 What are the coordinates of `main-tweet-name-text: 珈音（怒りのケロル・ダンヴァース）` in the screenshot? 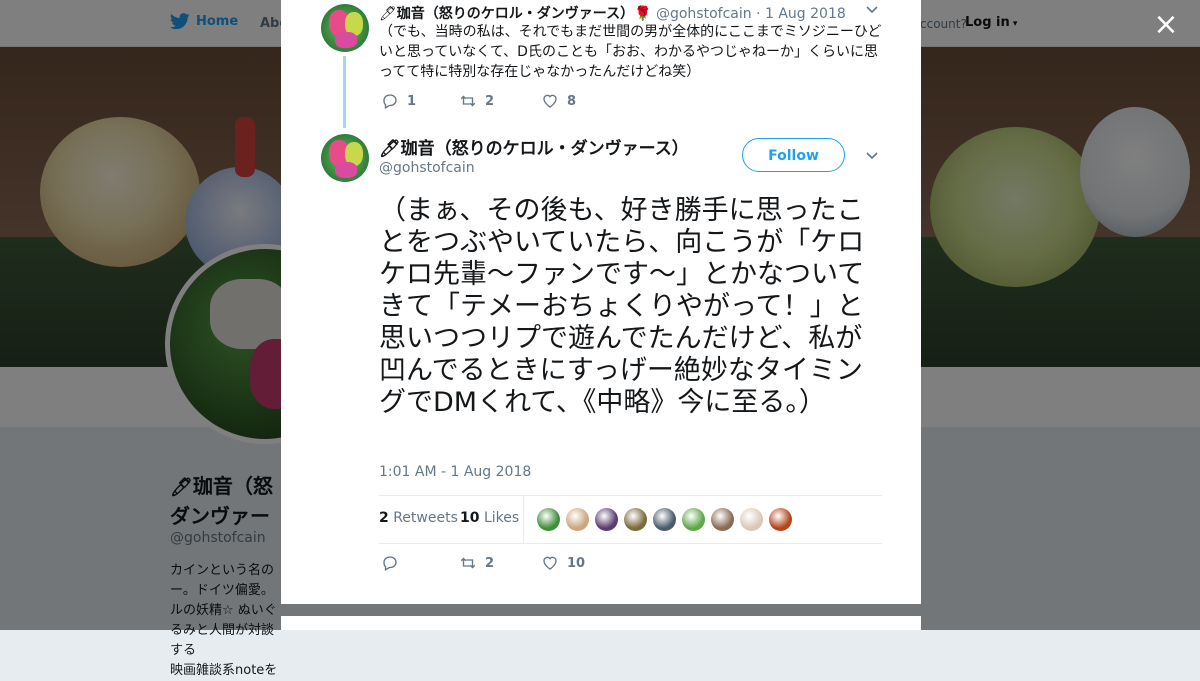 It's located at (544, 149).